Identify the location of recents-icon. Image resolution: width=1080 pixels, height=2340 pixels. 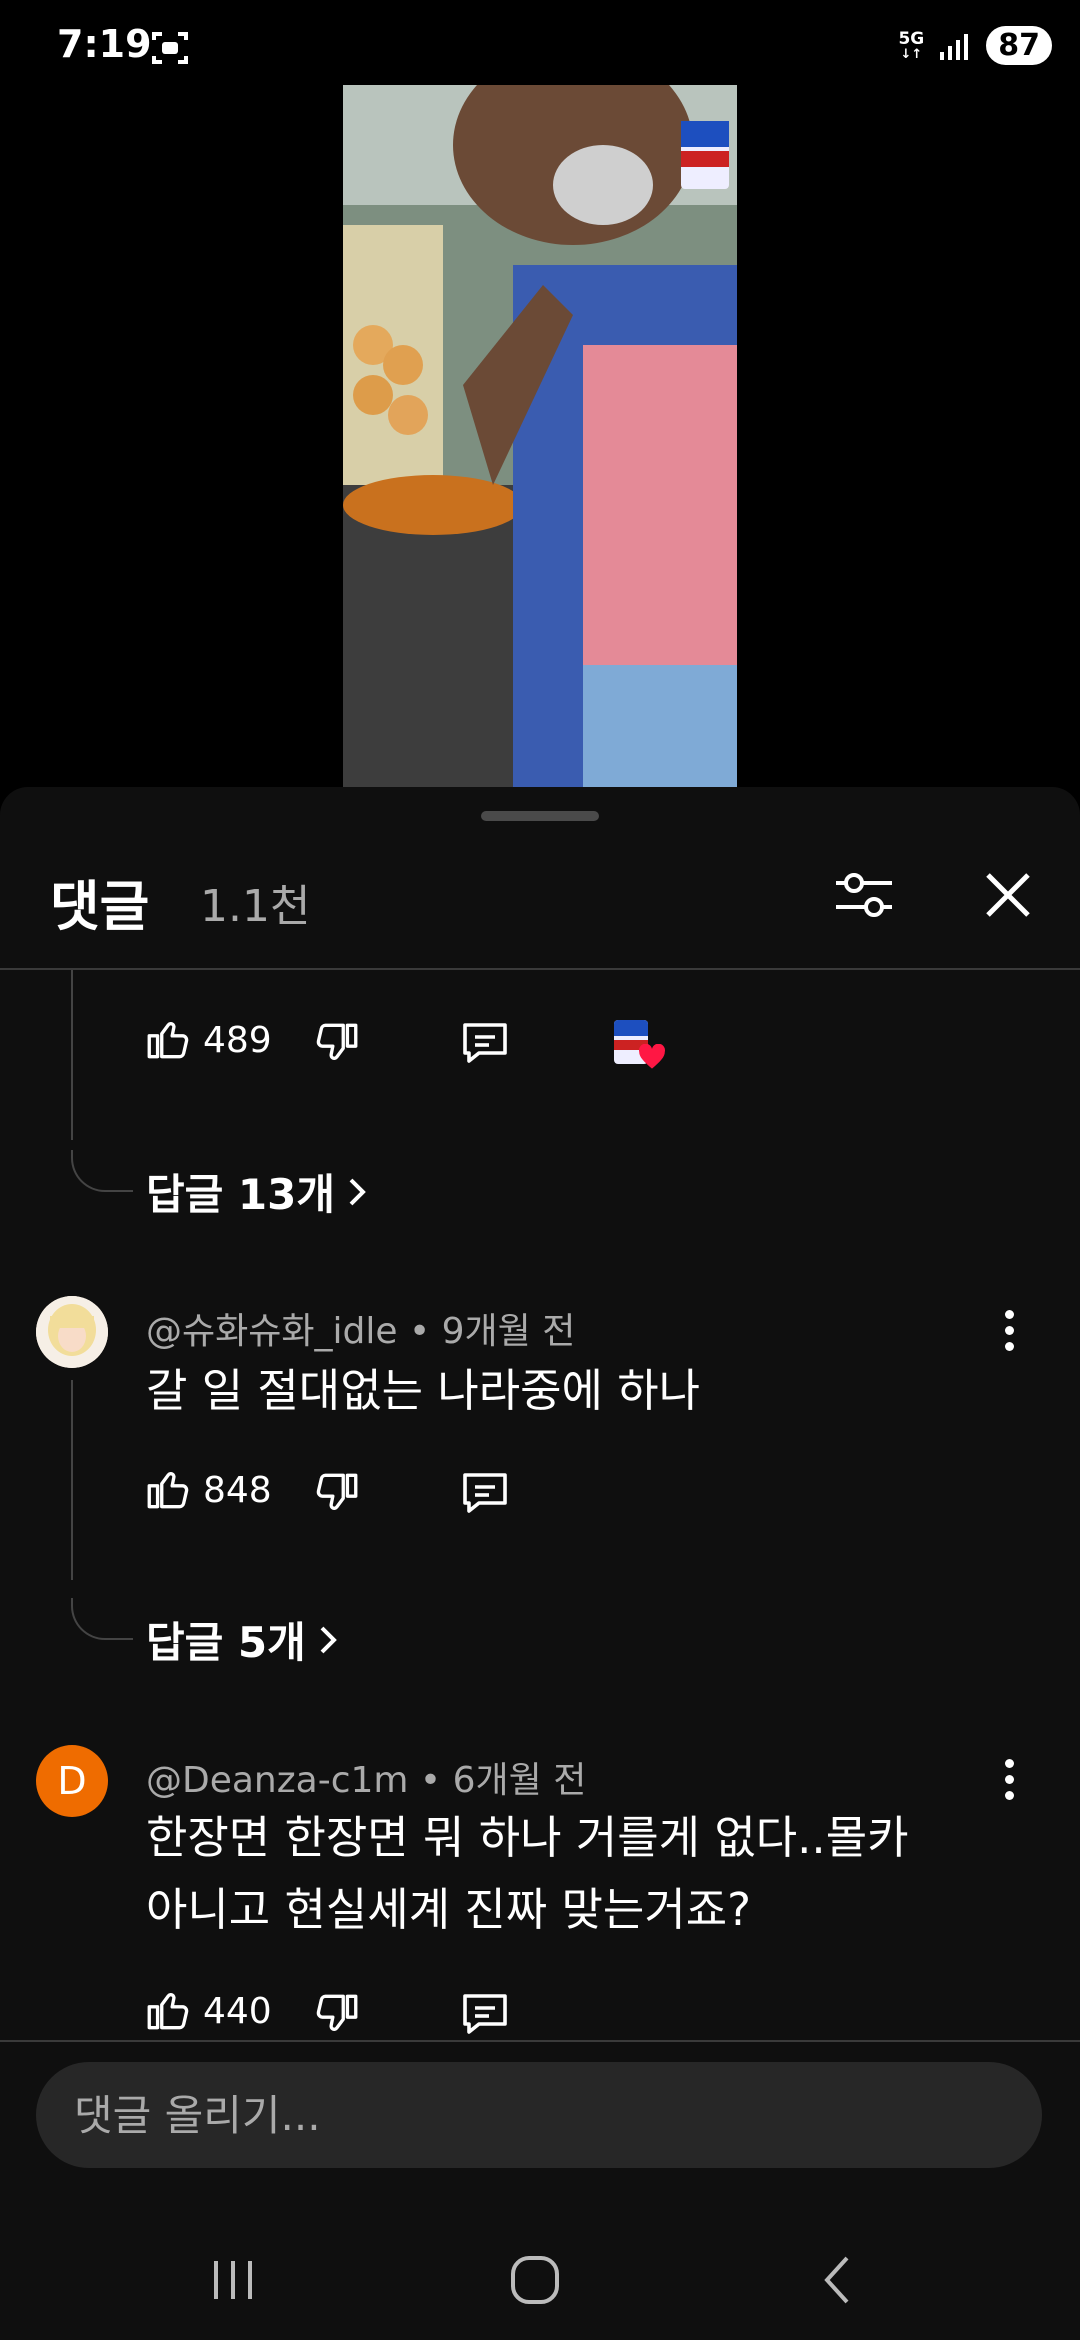
(233, 2280).